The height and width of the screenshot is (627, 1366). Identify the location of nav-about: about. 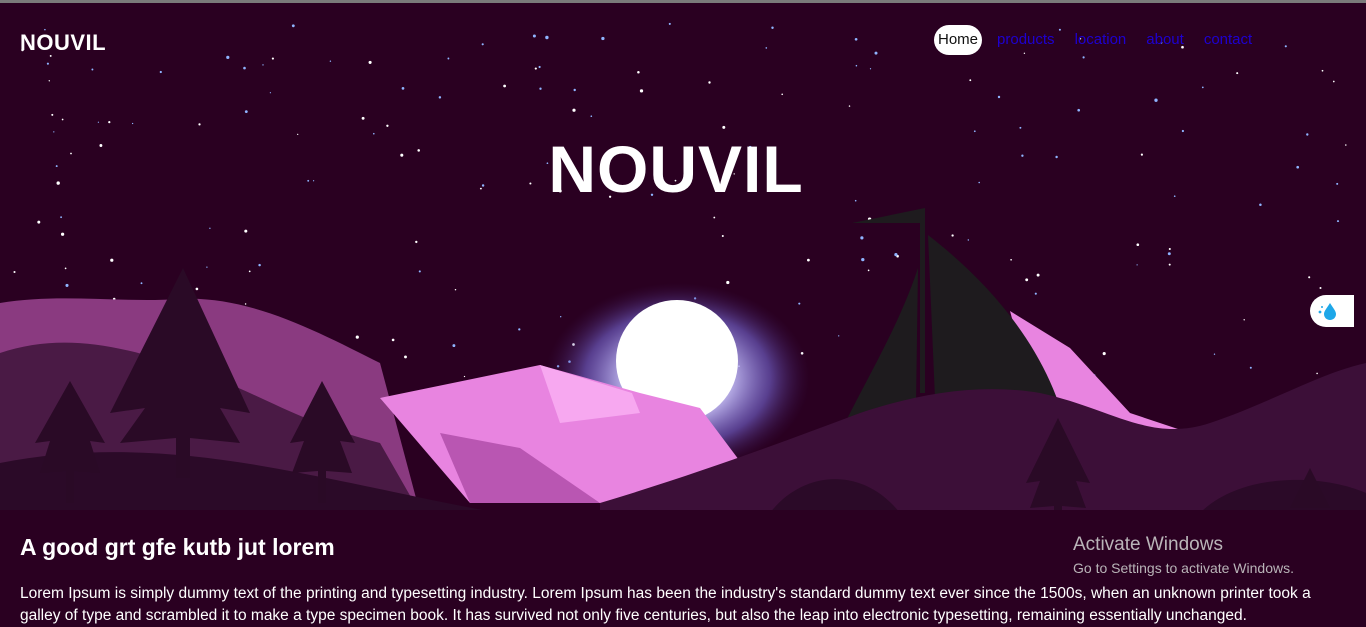
(1165, 40).